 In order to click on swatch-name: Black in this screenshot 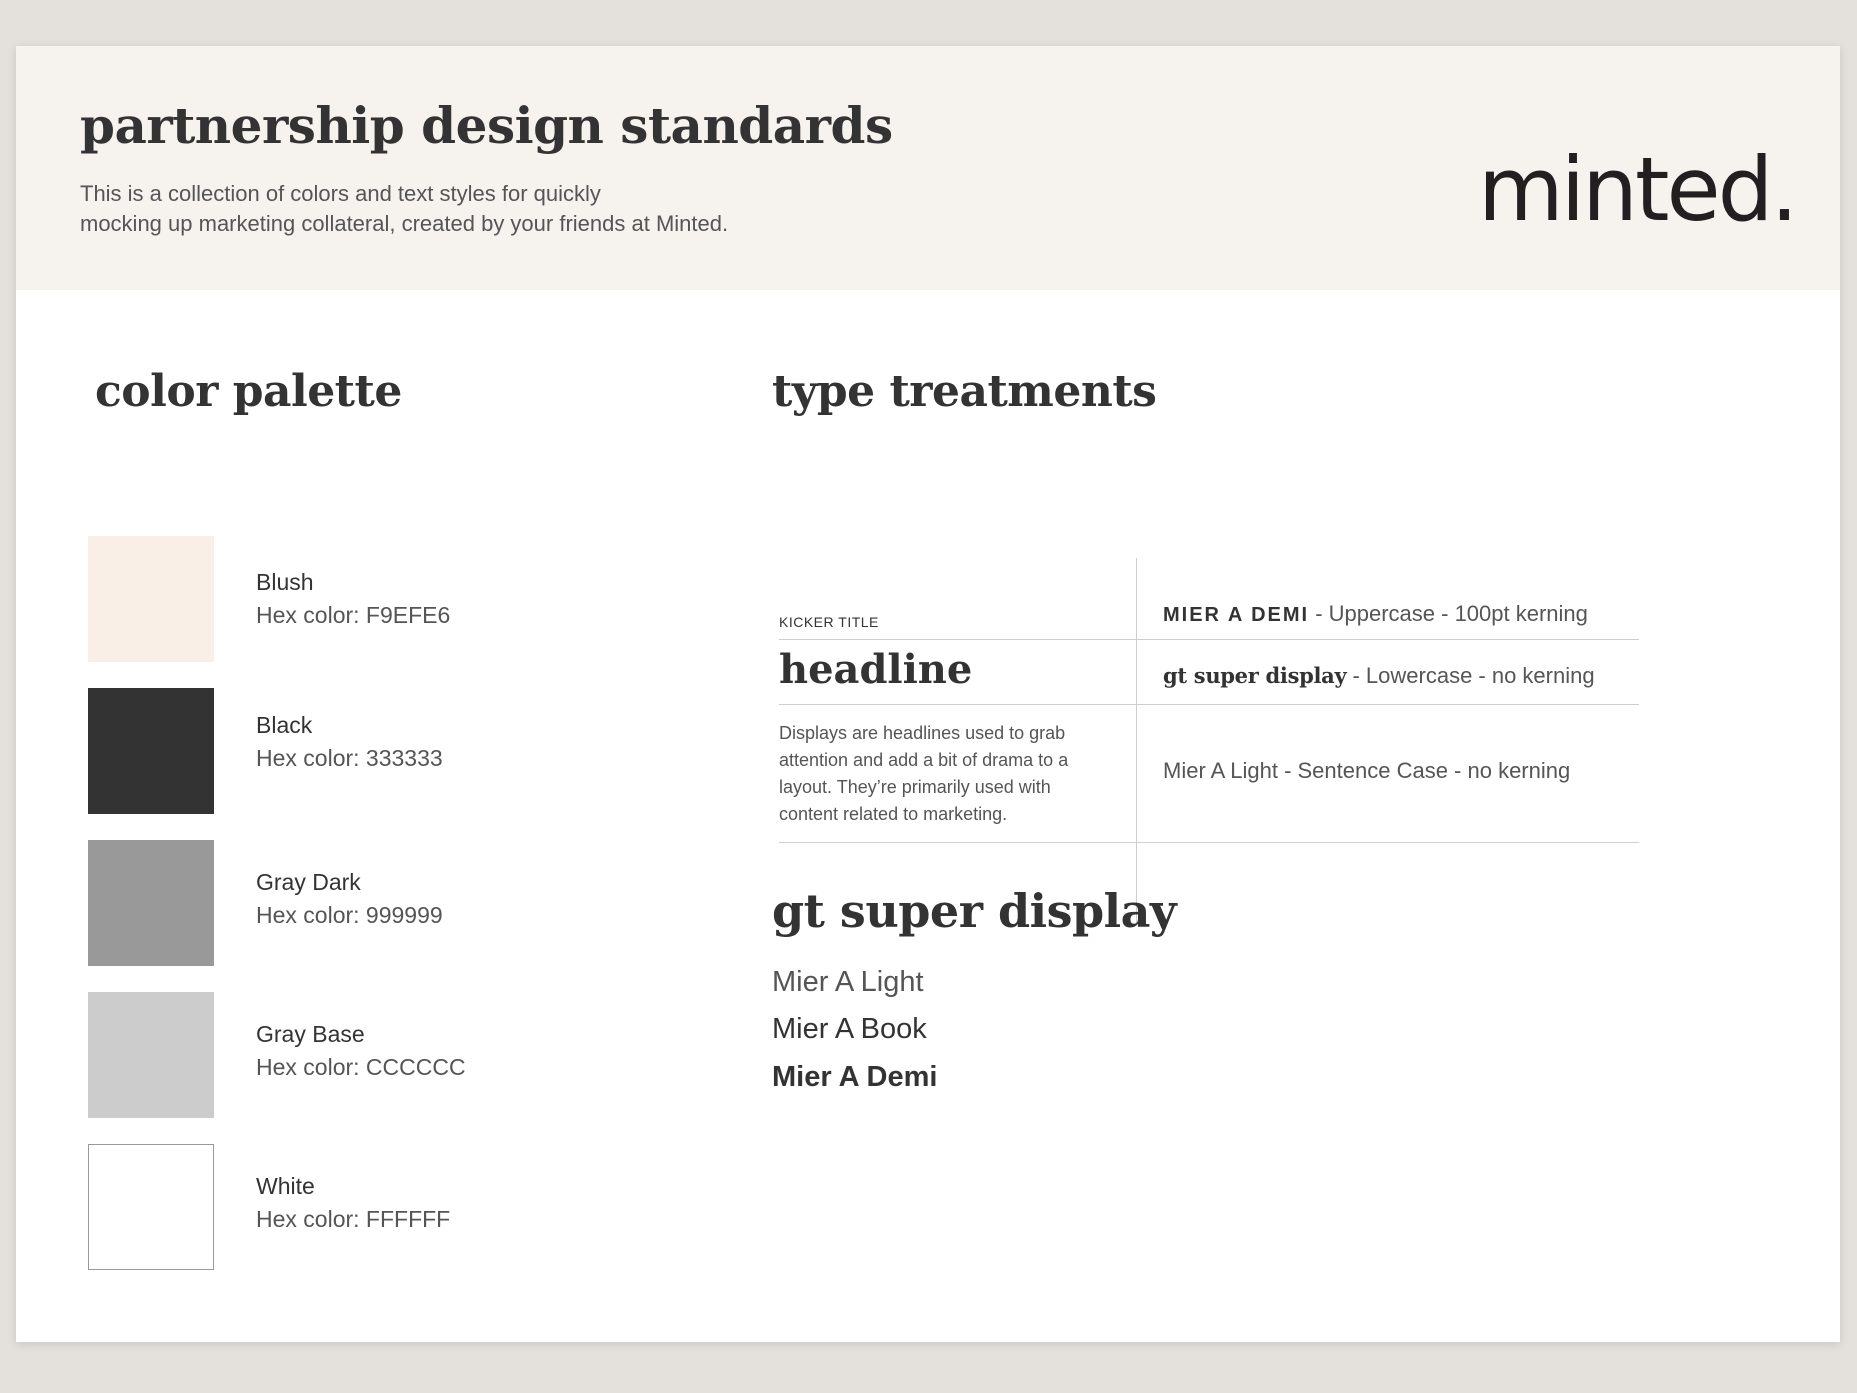, I will do `click(284, 725)`.